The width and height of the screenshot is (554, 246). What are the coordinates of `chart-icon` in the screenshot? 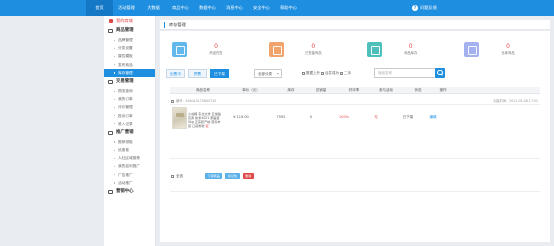 It's located at (110, 192).